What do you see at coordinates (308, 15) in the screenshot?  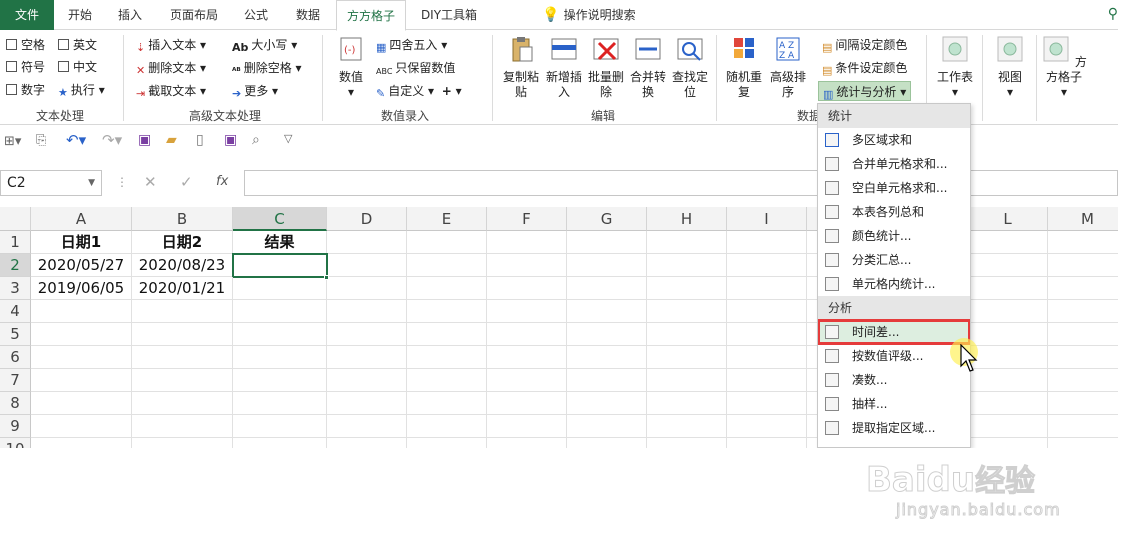 I see `tab-data: 数据` at bounding box center [308, 15].